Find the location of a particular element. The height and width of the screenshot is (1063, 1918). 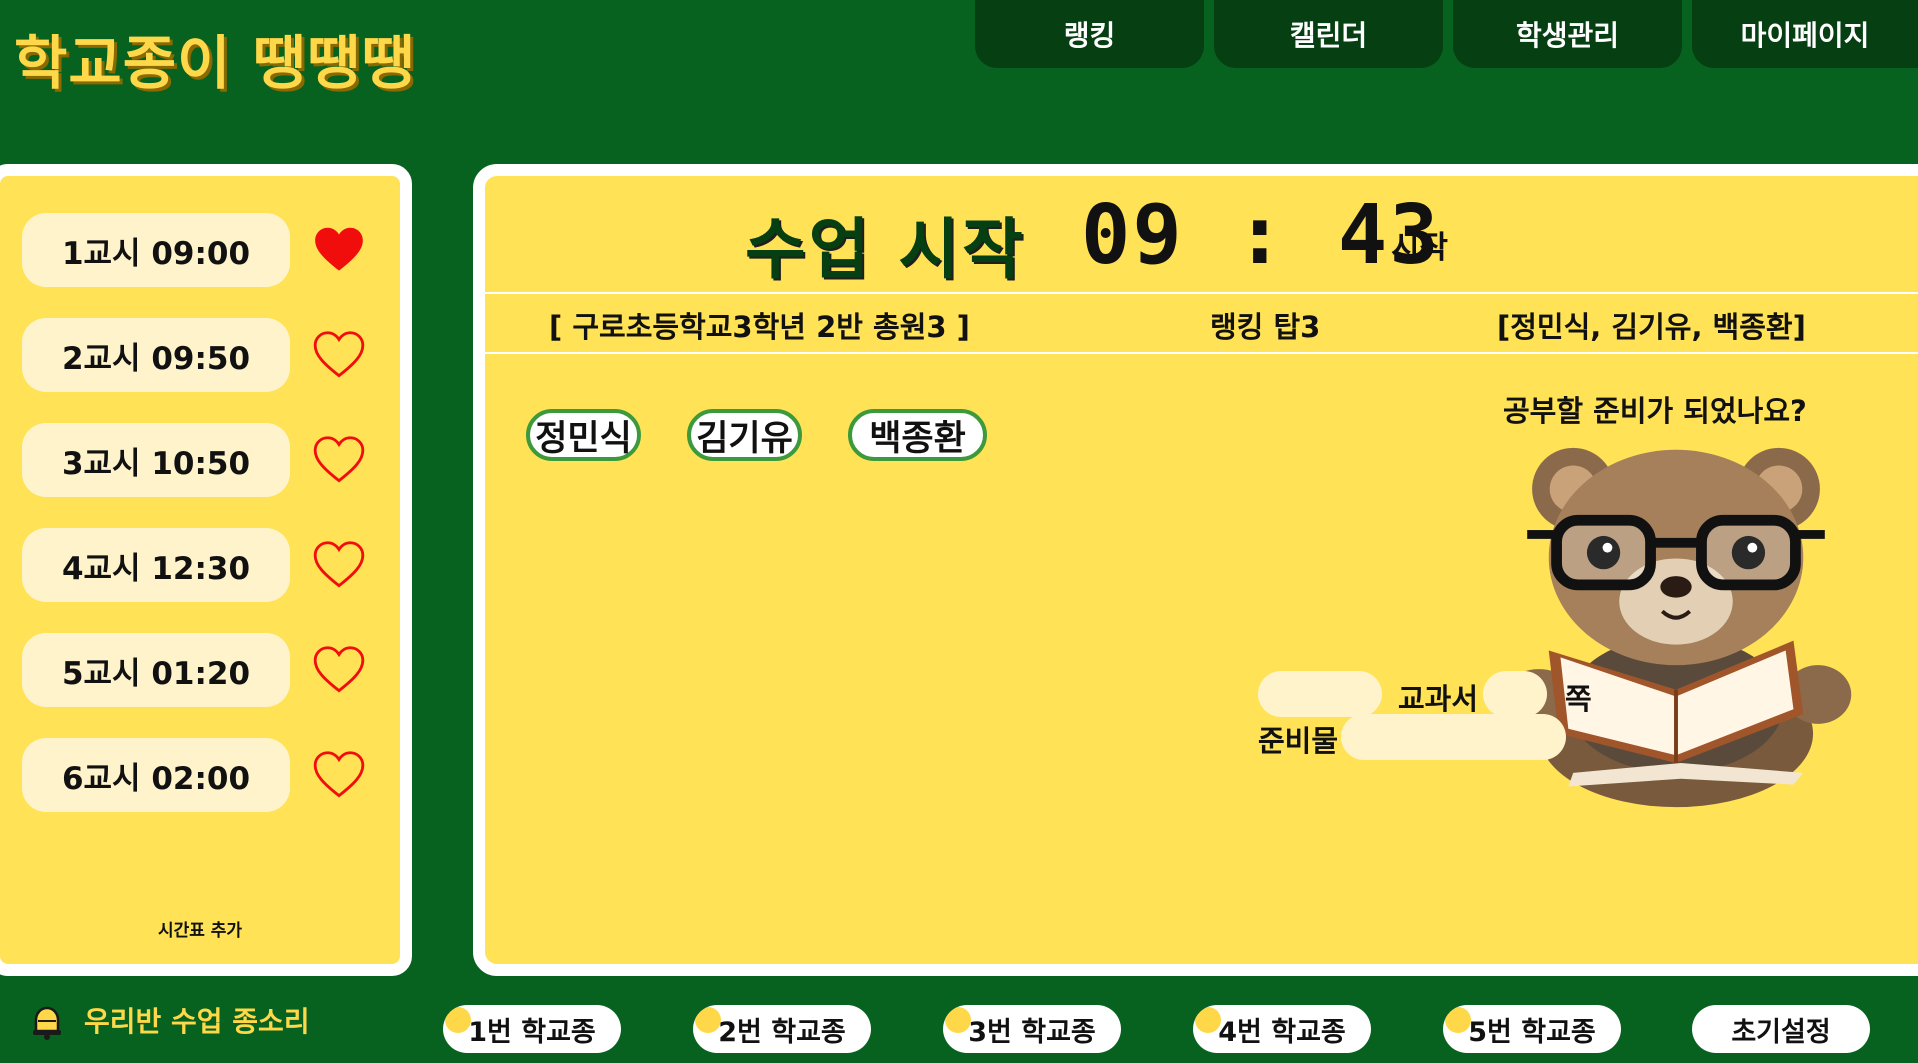

period-row-4: 4교시 12:30 is located at coordinates (202, 566).